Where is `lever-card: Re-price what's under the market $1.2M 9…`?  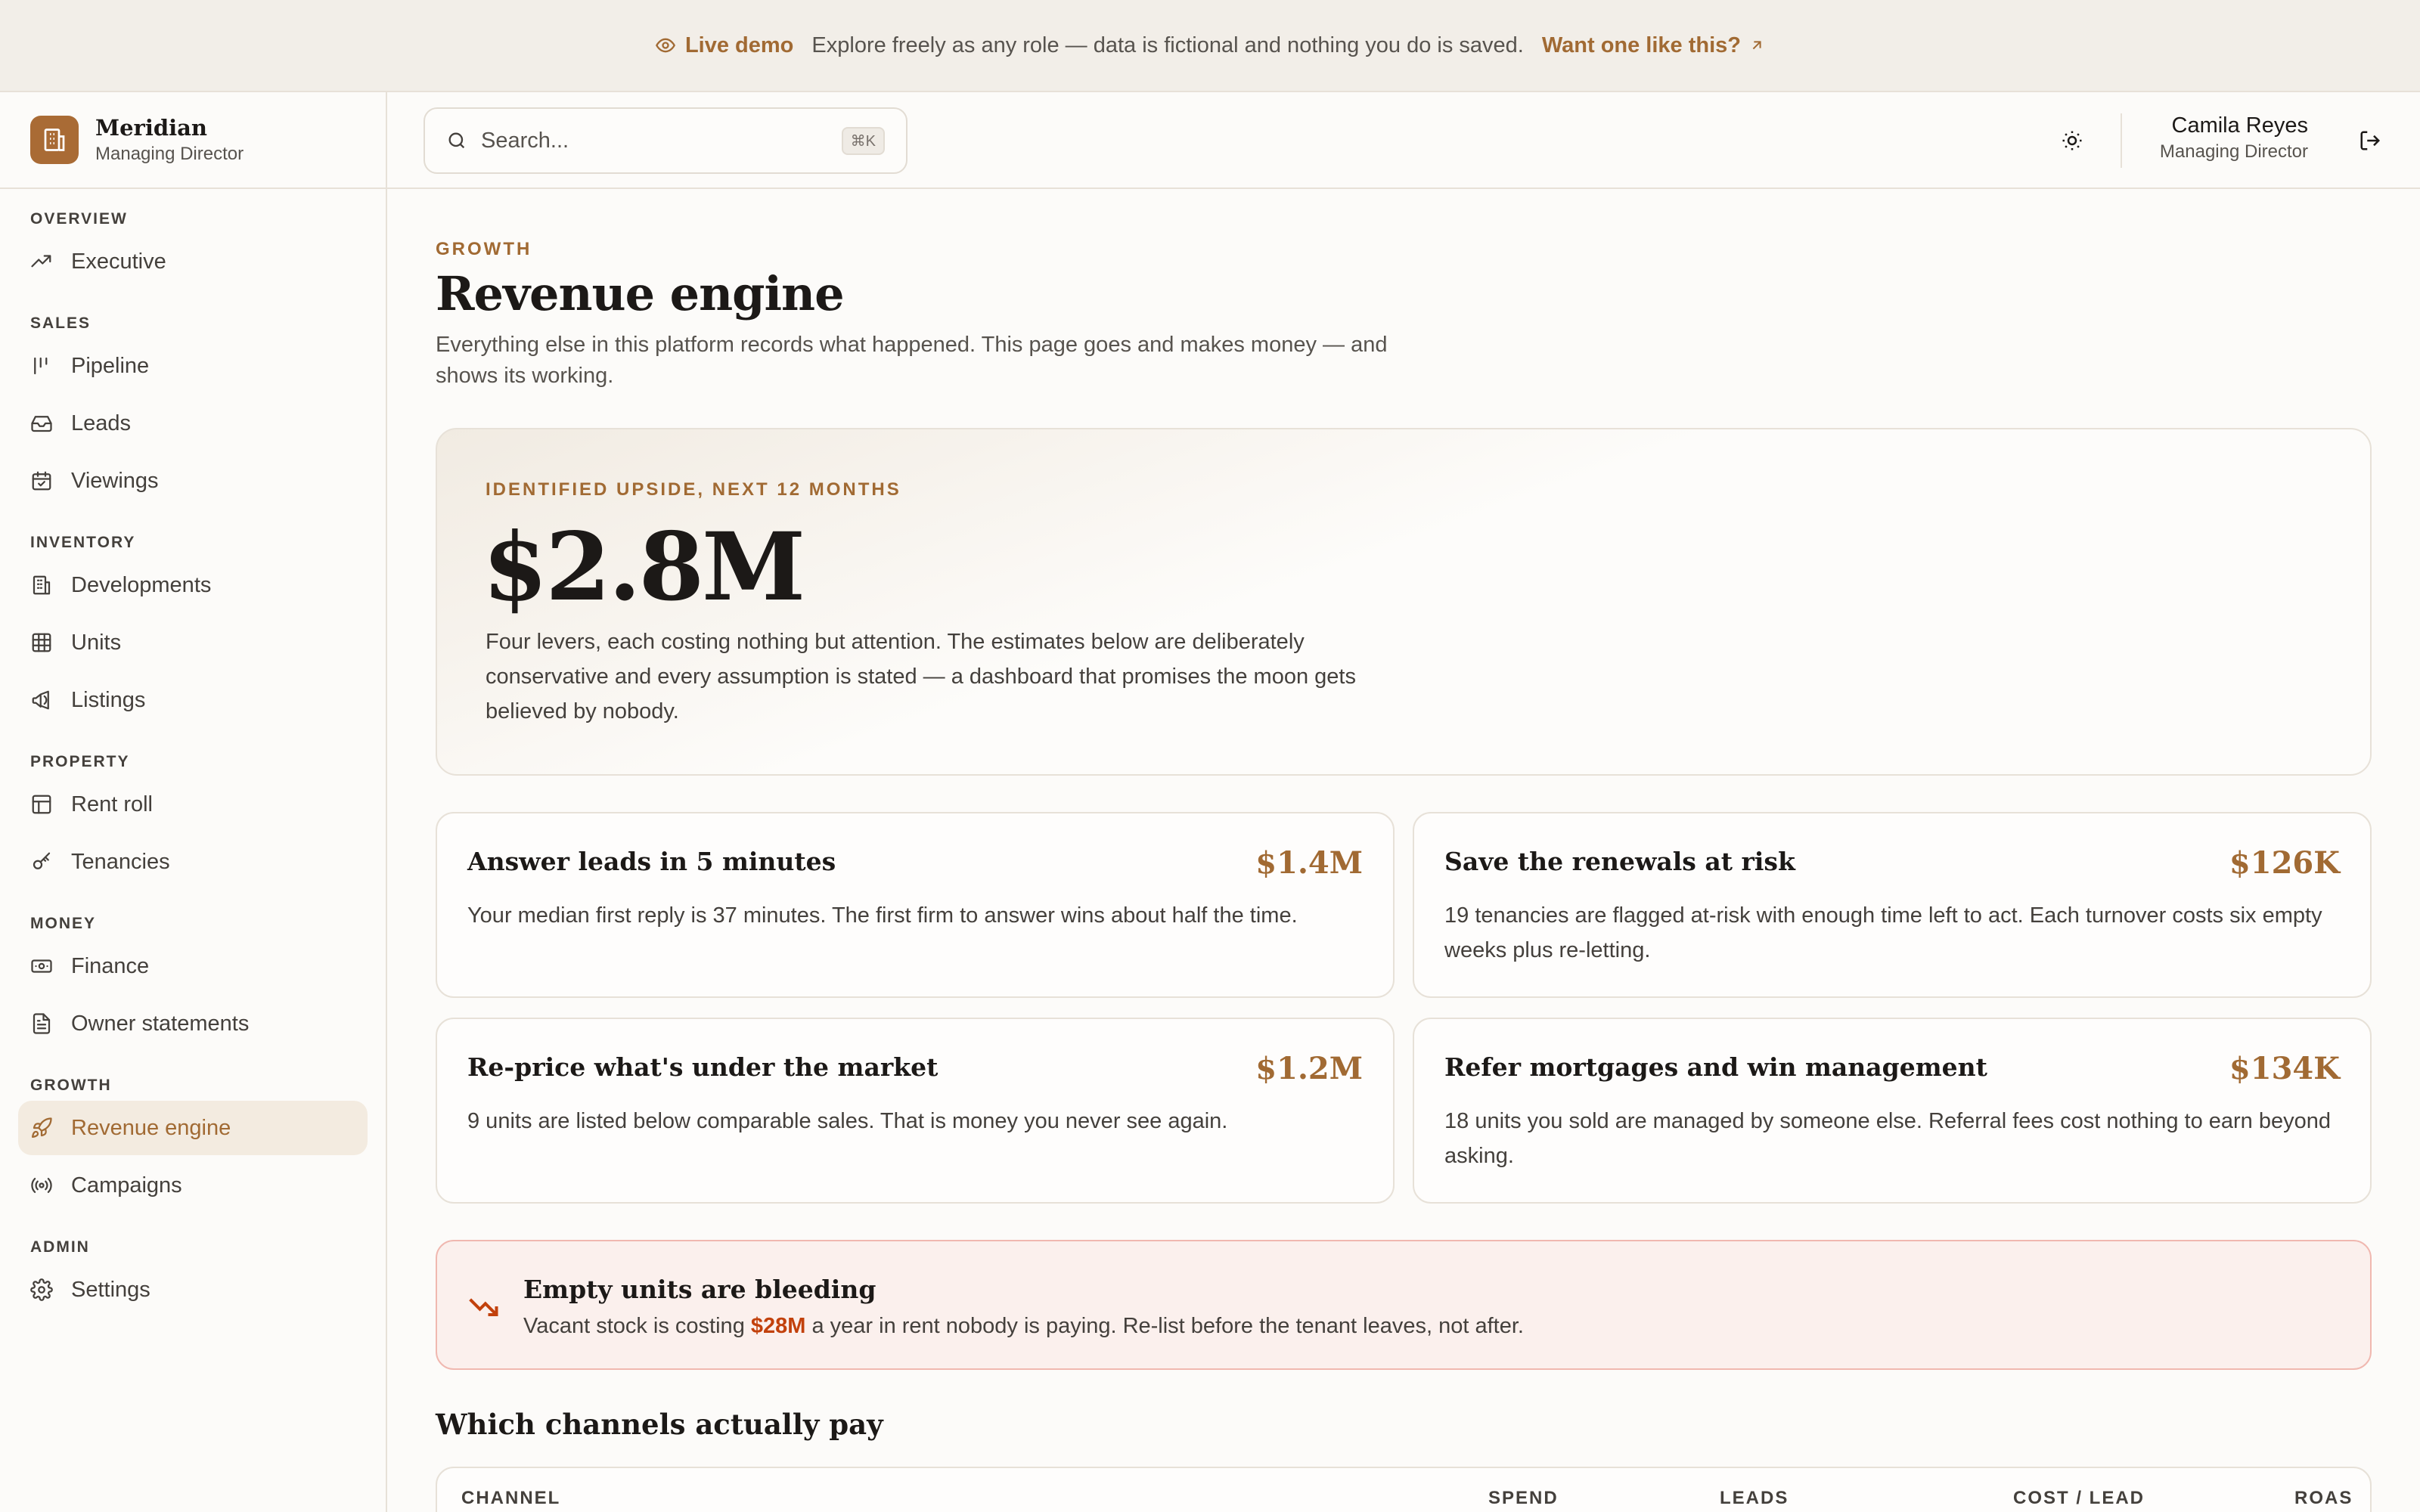 lever-card: Re-price what's under the market $1.2M 9… is located at coordinates (916, 1111).